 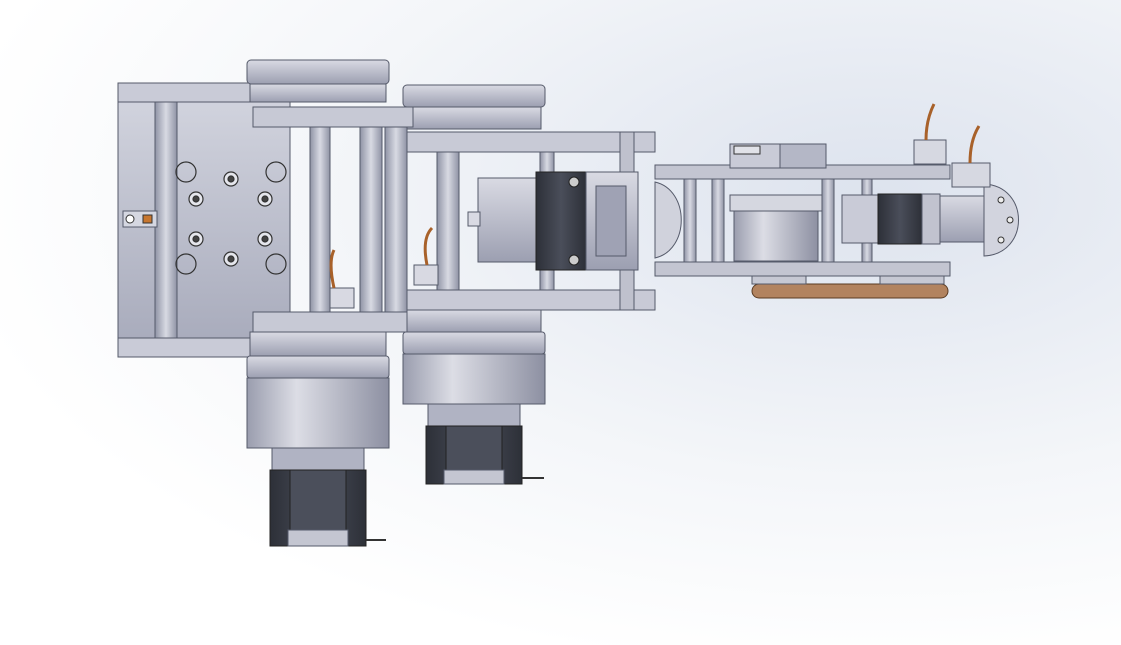 I want to click on bottom-pulley-right, so click(x=474, y=357).